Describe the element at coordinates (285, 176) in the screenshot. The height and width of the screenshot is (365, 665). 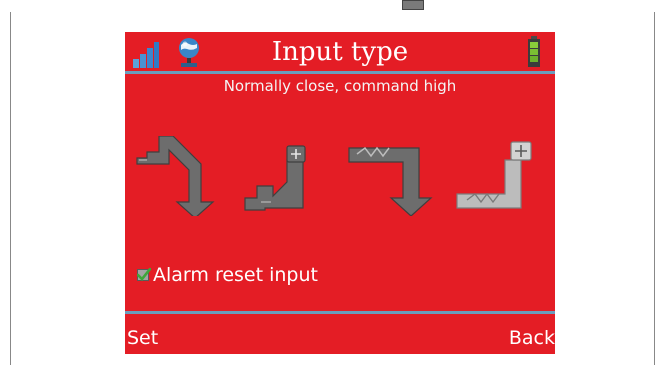
I see `nc-command-high-icon` at that location.